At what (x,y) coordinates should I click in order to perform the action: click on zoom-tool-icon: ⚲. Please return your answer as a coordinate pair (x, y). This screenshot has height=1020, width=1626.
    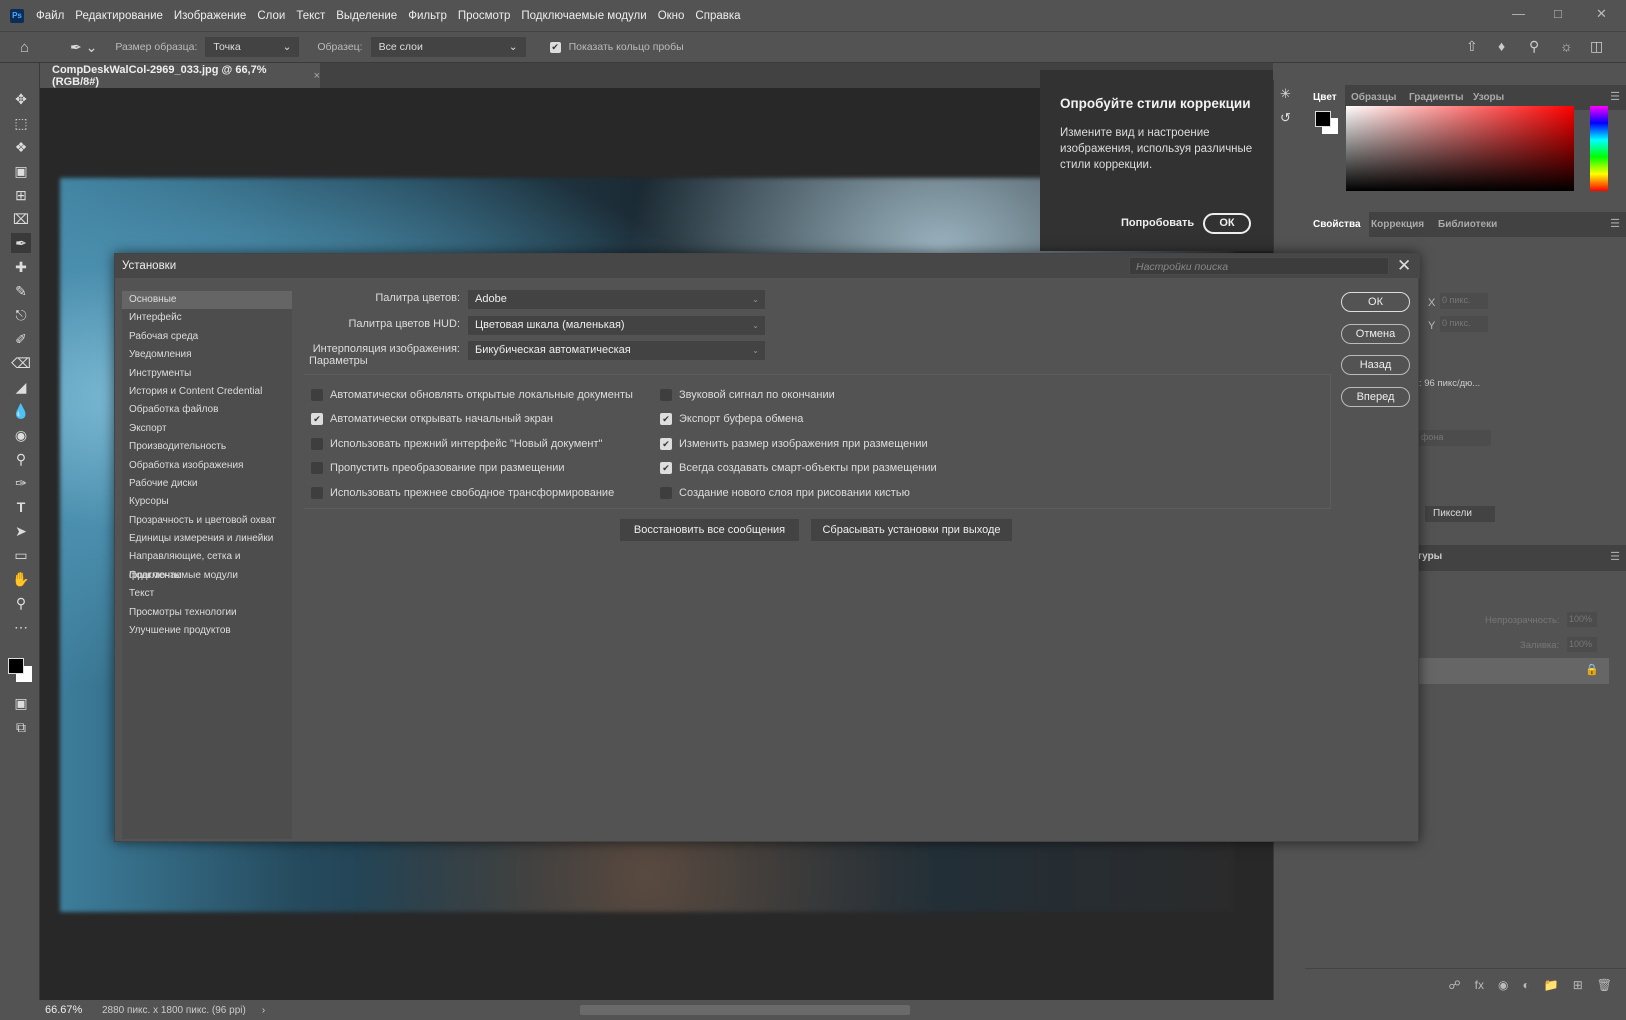
    Looking at the image, I should click on (21, 603).